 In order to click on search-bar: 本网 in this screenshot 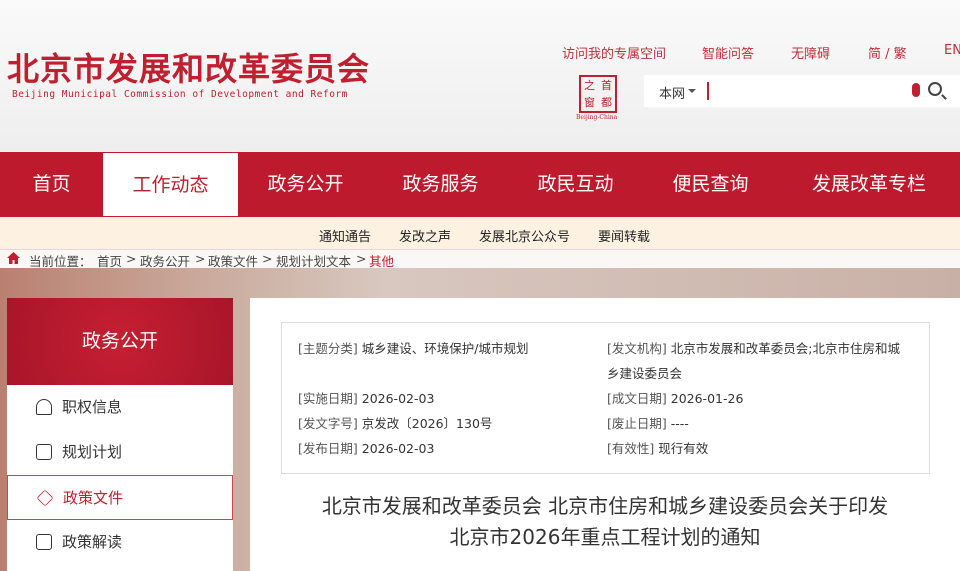, I will do `click(802, 91)`.